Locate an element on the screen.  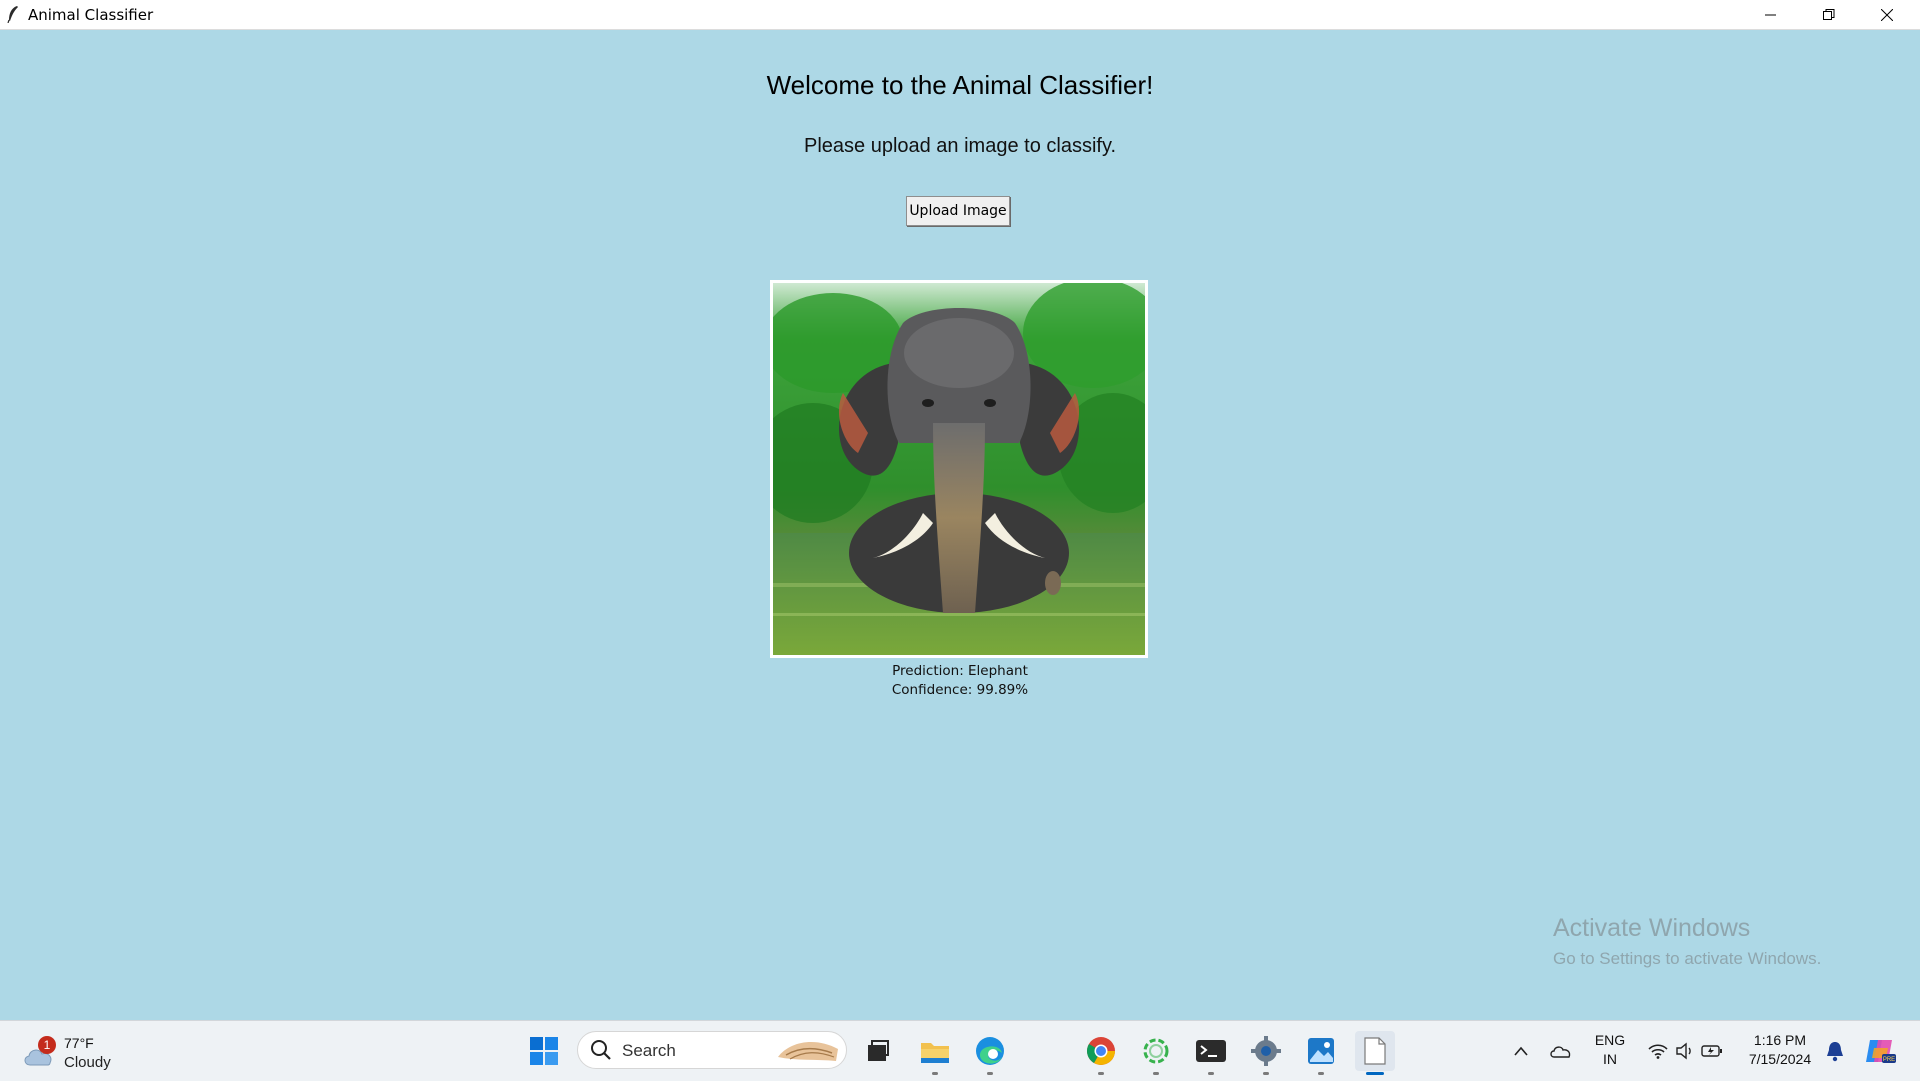
file-explorer-icon is located at coordinates (935, 1053).